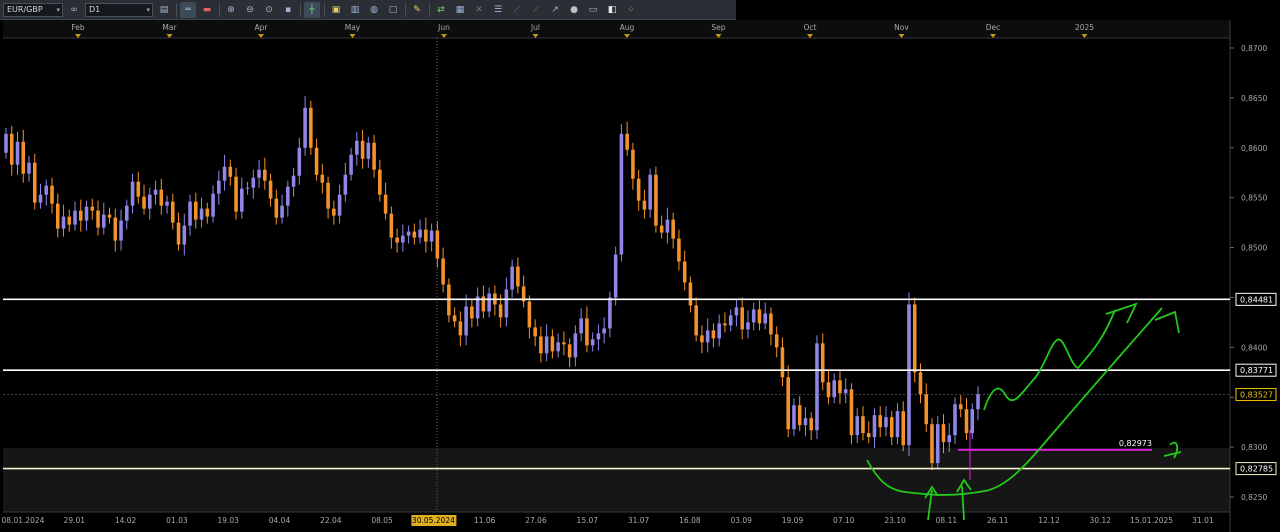 This screenshot has height=532, width=1280. Describe the element at coordinates (844, 520) in the screenshot. I see `date-label: 07.10` at that location.